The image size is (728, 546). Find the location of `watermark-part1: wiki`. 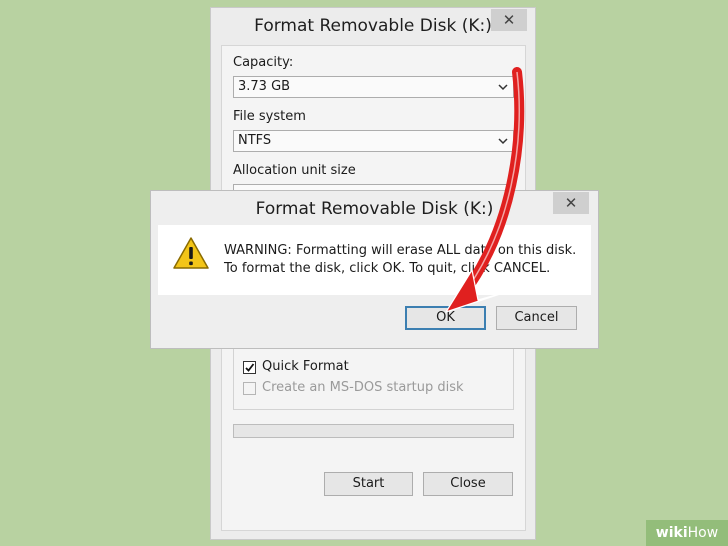

watermark-part1: wiki is located at coordinates (671, 533).